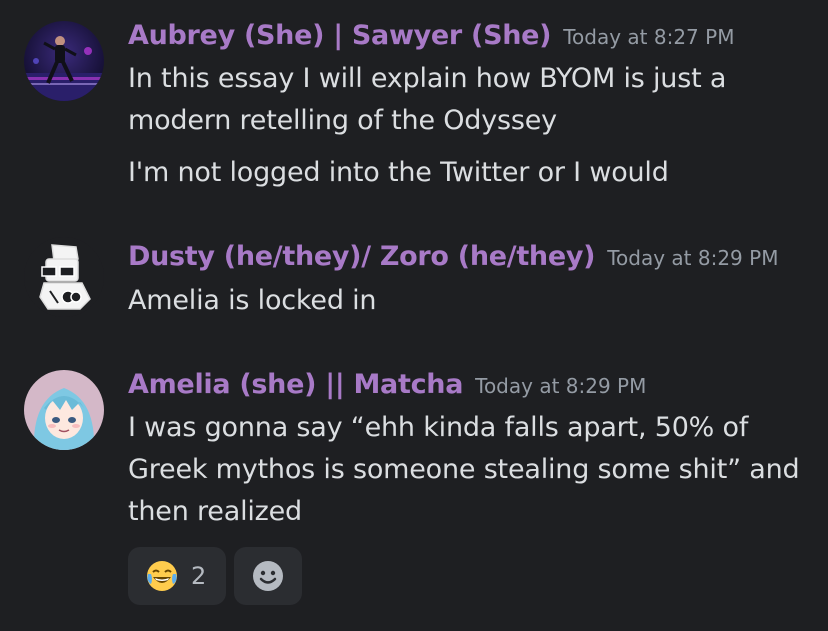 Image resolution: width=828 pixels, height=631 pixels. I want to click on message-text: modern retelling of the Odyssey, so click(342, 120).